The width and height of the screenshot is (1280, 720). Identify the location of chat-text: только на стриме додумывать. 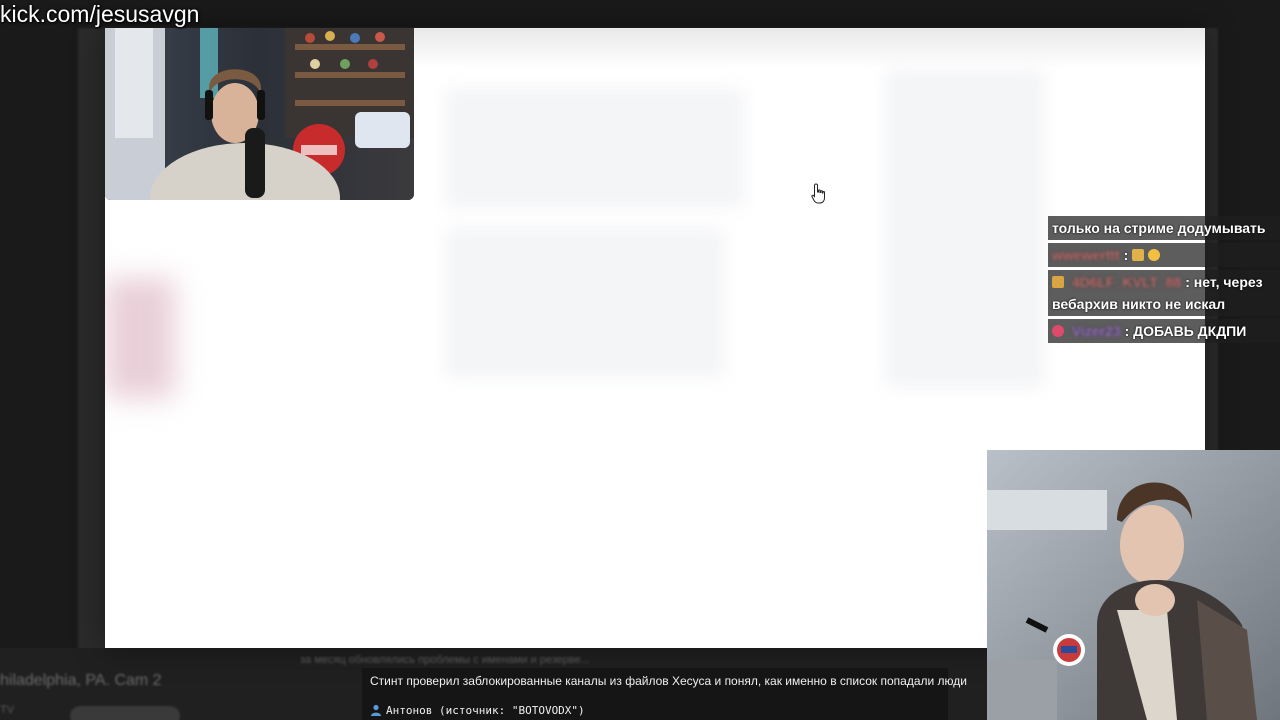
(1159, 228).